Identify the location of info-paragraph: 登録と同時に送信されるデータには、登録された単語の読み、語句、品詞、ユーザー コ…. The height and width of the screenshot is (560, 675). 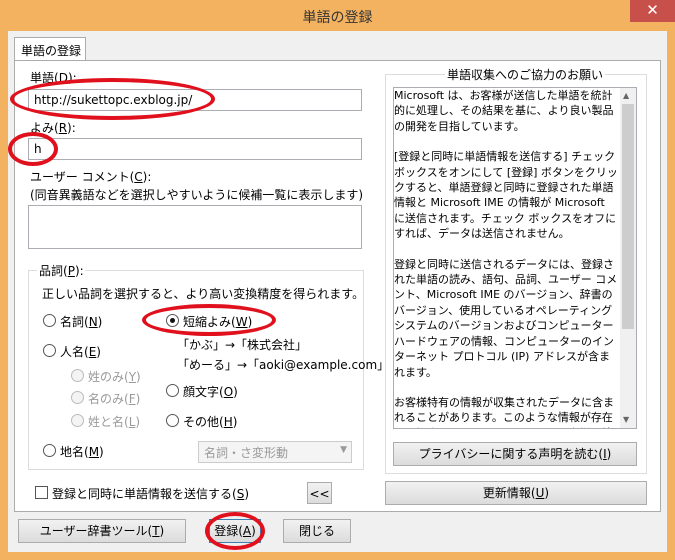
(506, 318).